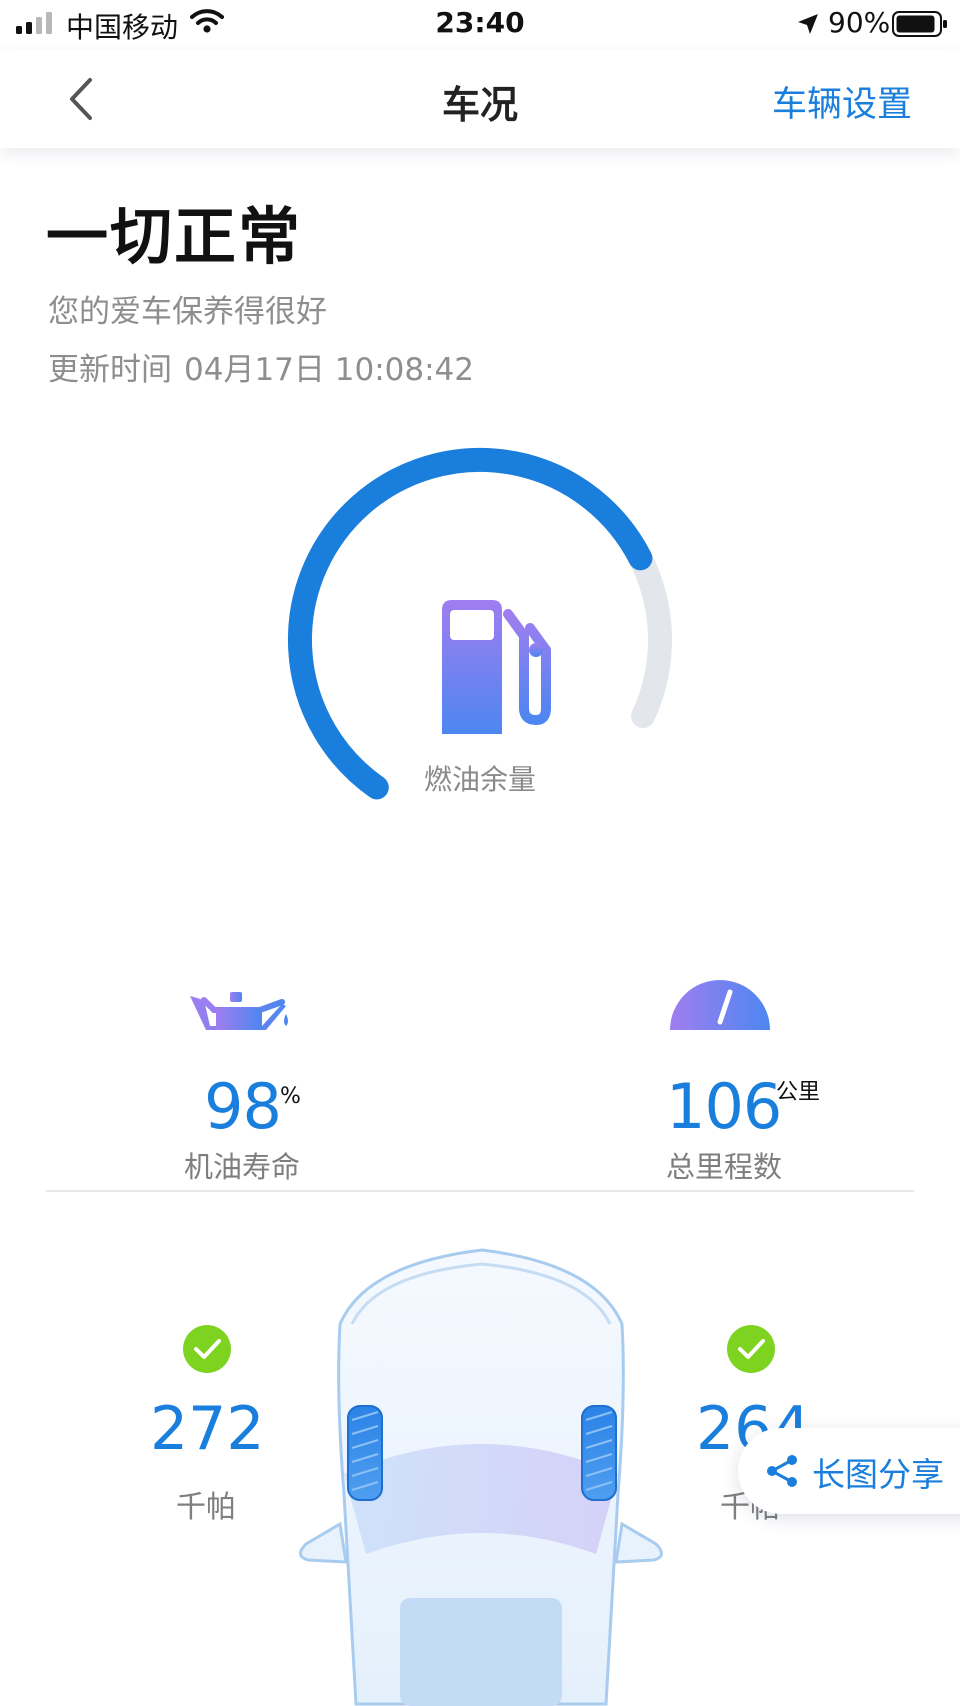  Describe the element at coordinates (290, 1096) in the screenshot. I see `oil-life-unit: %` at that location.